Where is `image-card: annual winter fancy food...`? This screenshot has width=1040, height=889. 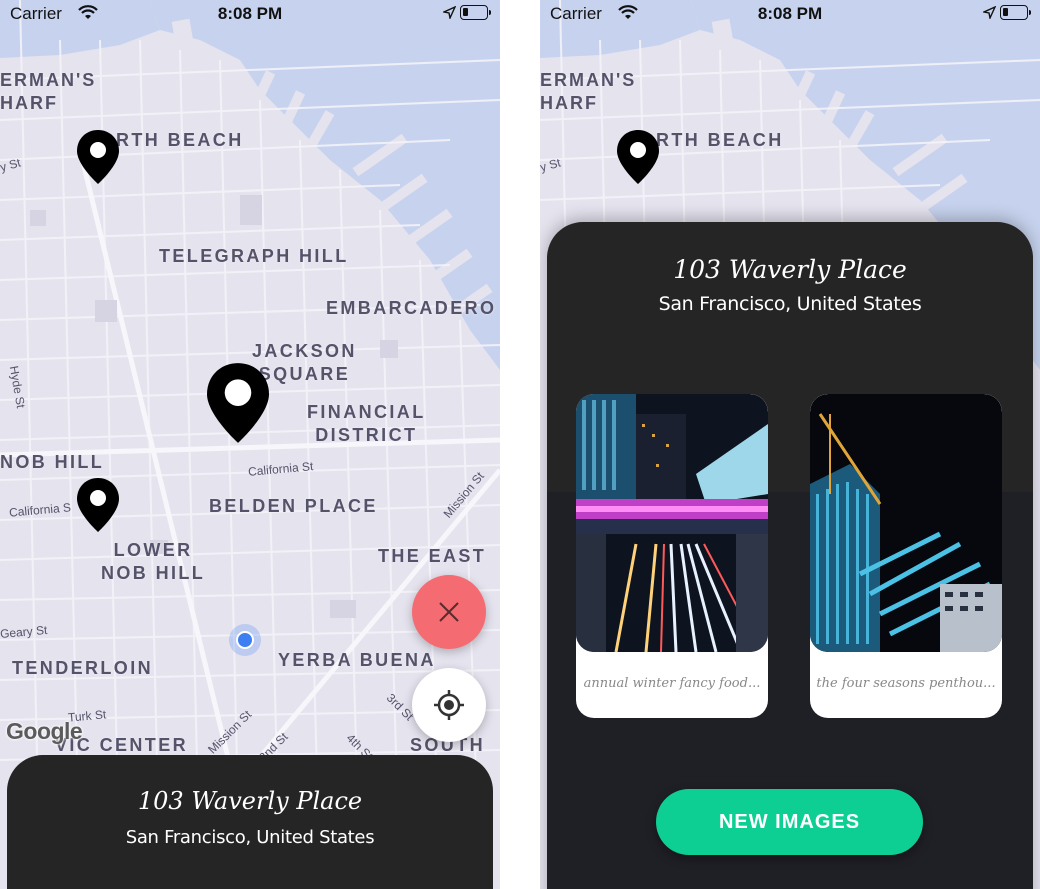 image-card: annual winter fancy food... is located at coordinates (672, 556).